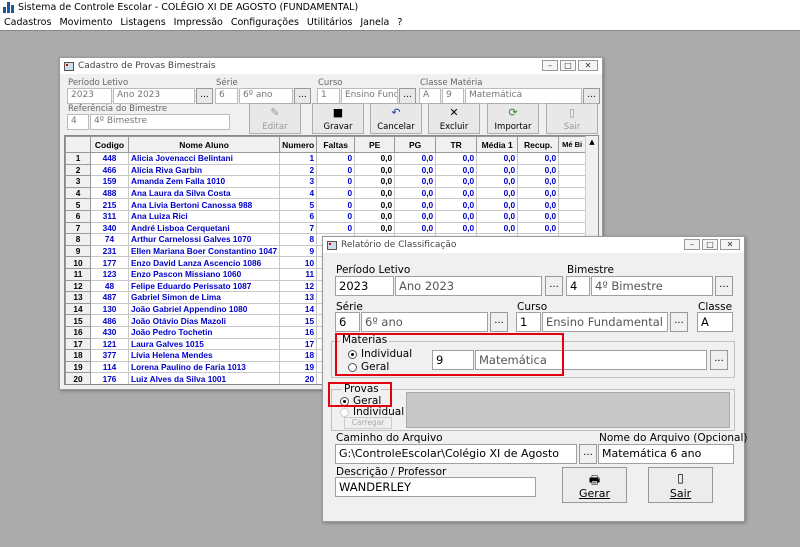 The image size is (800, 547). I want to click on row-number: 18, so click(78, 355).